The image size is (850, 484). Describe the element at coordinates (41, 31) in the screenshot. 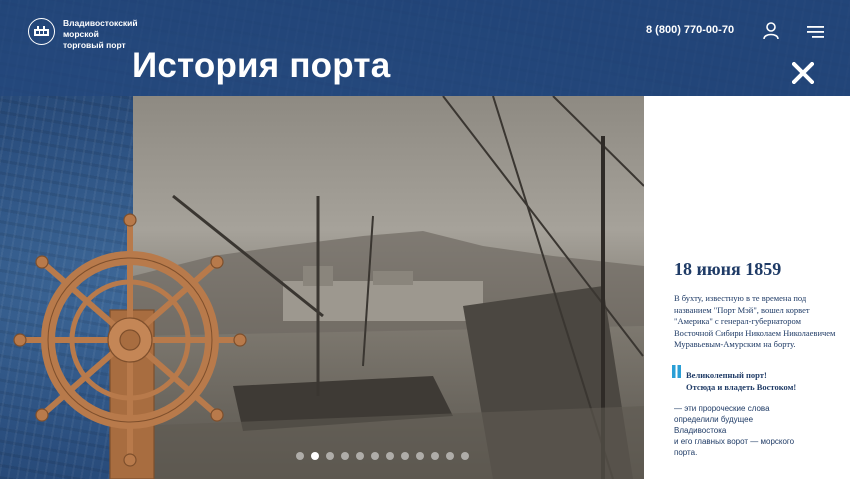

I see `port-emblem-icon` at that location.